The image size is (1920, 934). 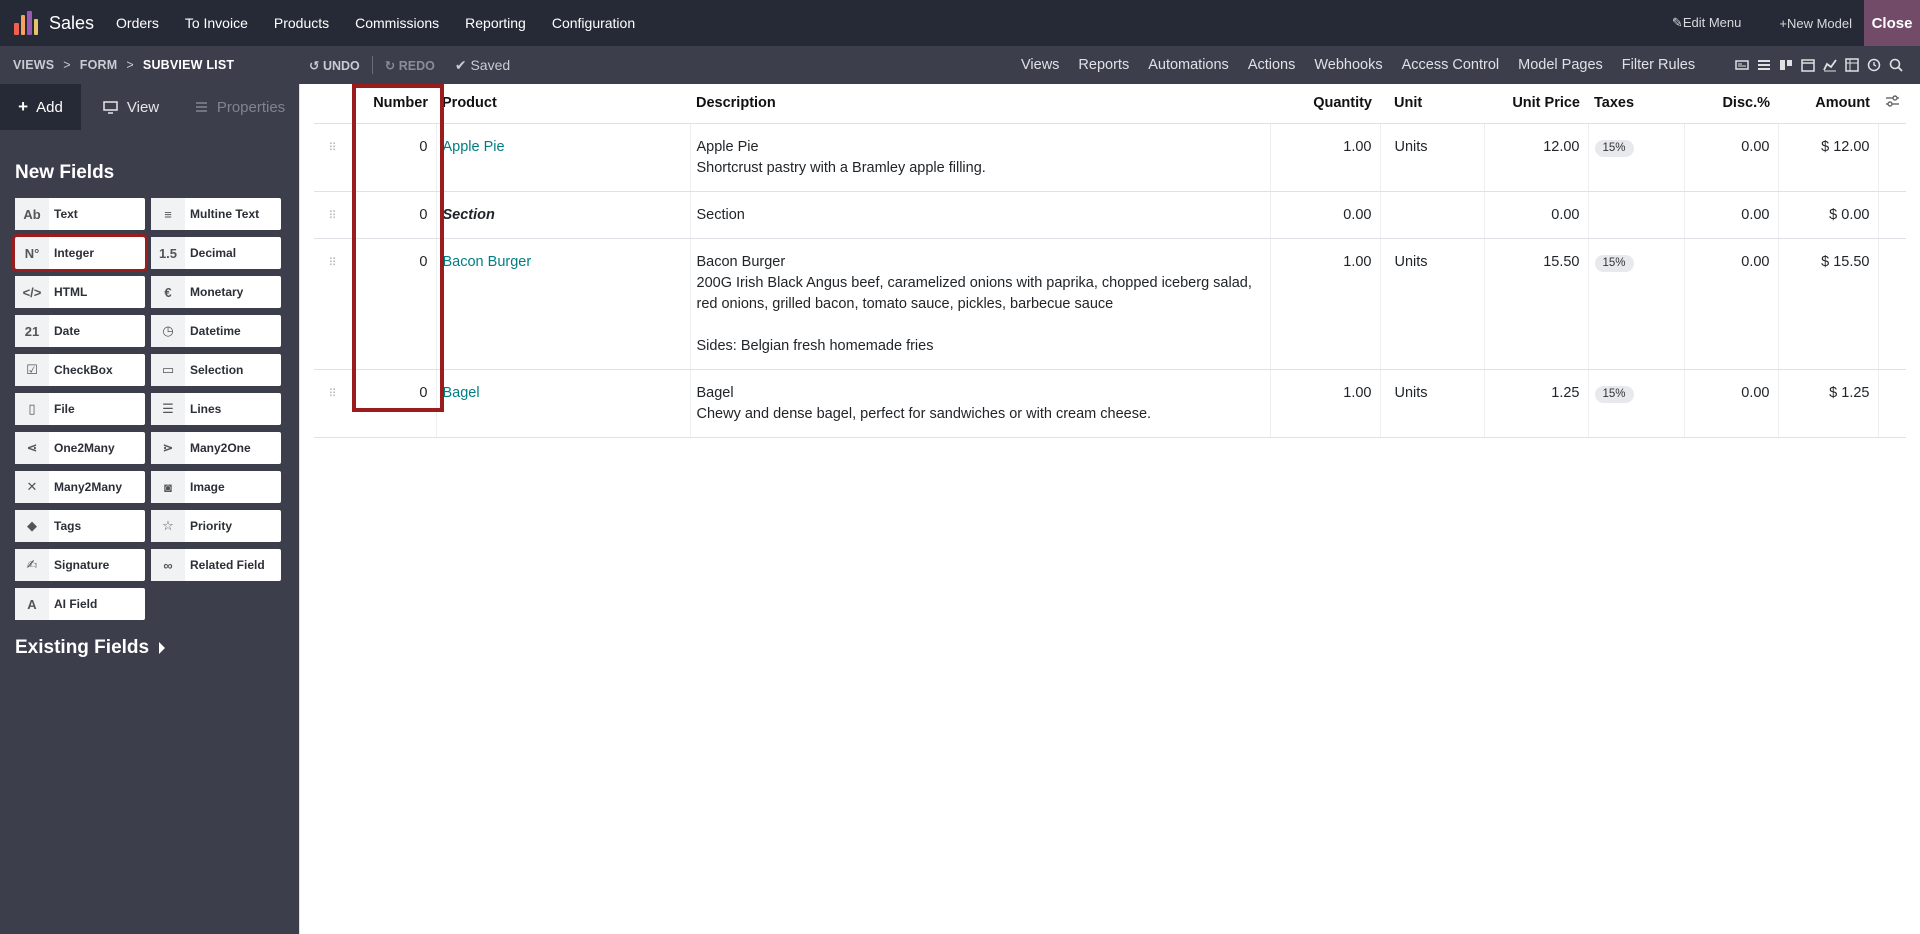 I want to click on menu-to-invoice: To Invoice, so click(x=216, y=23).